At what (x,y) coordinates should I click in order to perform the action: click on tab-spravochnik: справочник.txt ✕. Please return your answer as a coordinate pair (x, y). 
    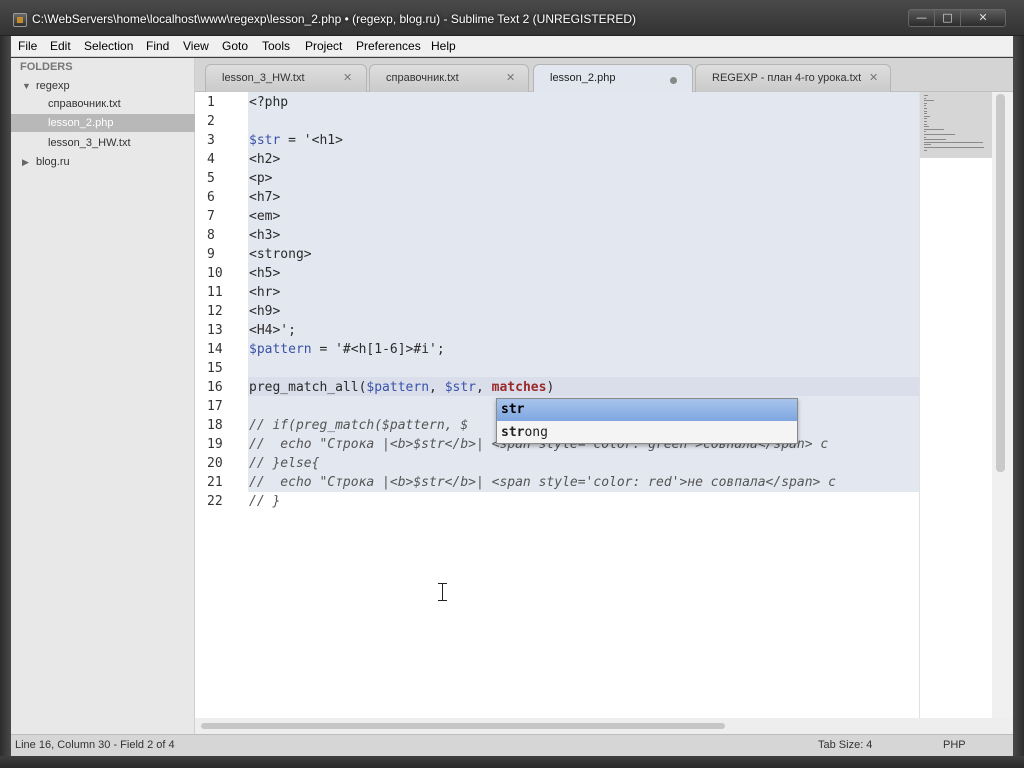
    Looking at the image, I should click on (449, 78).